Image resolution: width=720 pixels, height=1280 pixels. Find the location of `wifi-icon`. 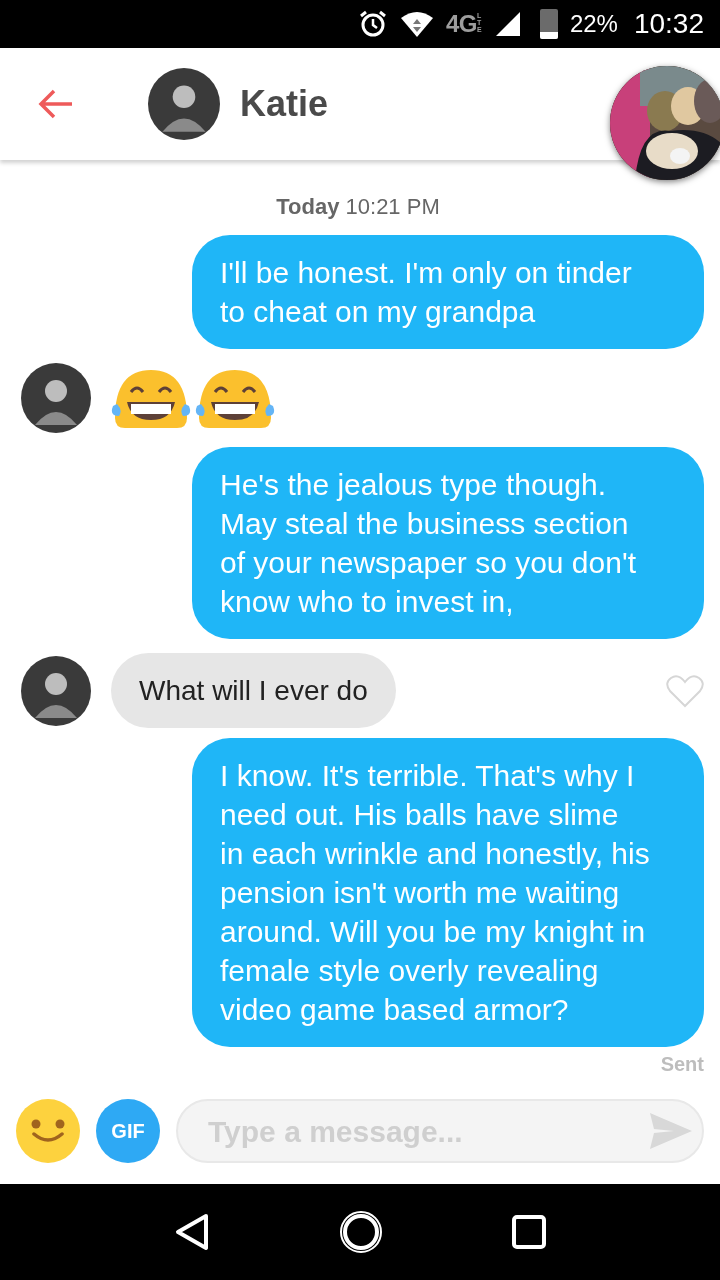

wifi-icon is located at coordinates (417, 24).